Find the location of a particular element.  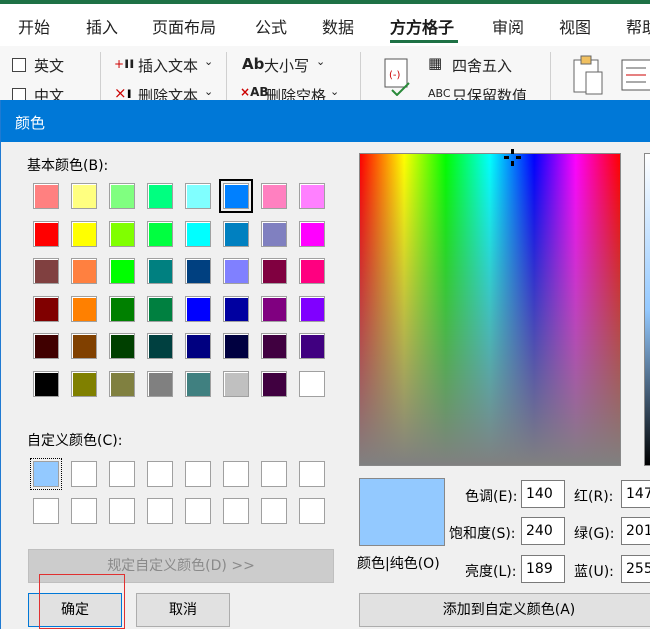

red-label: 红(R): is located at coordinates (594, 497).